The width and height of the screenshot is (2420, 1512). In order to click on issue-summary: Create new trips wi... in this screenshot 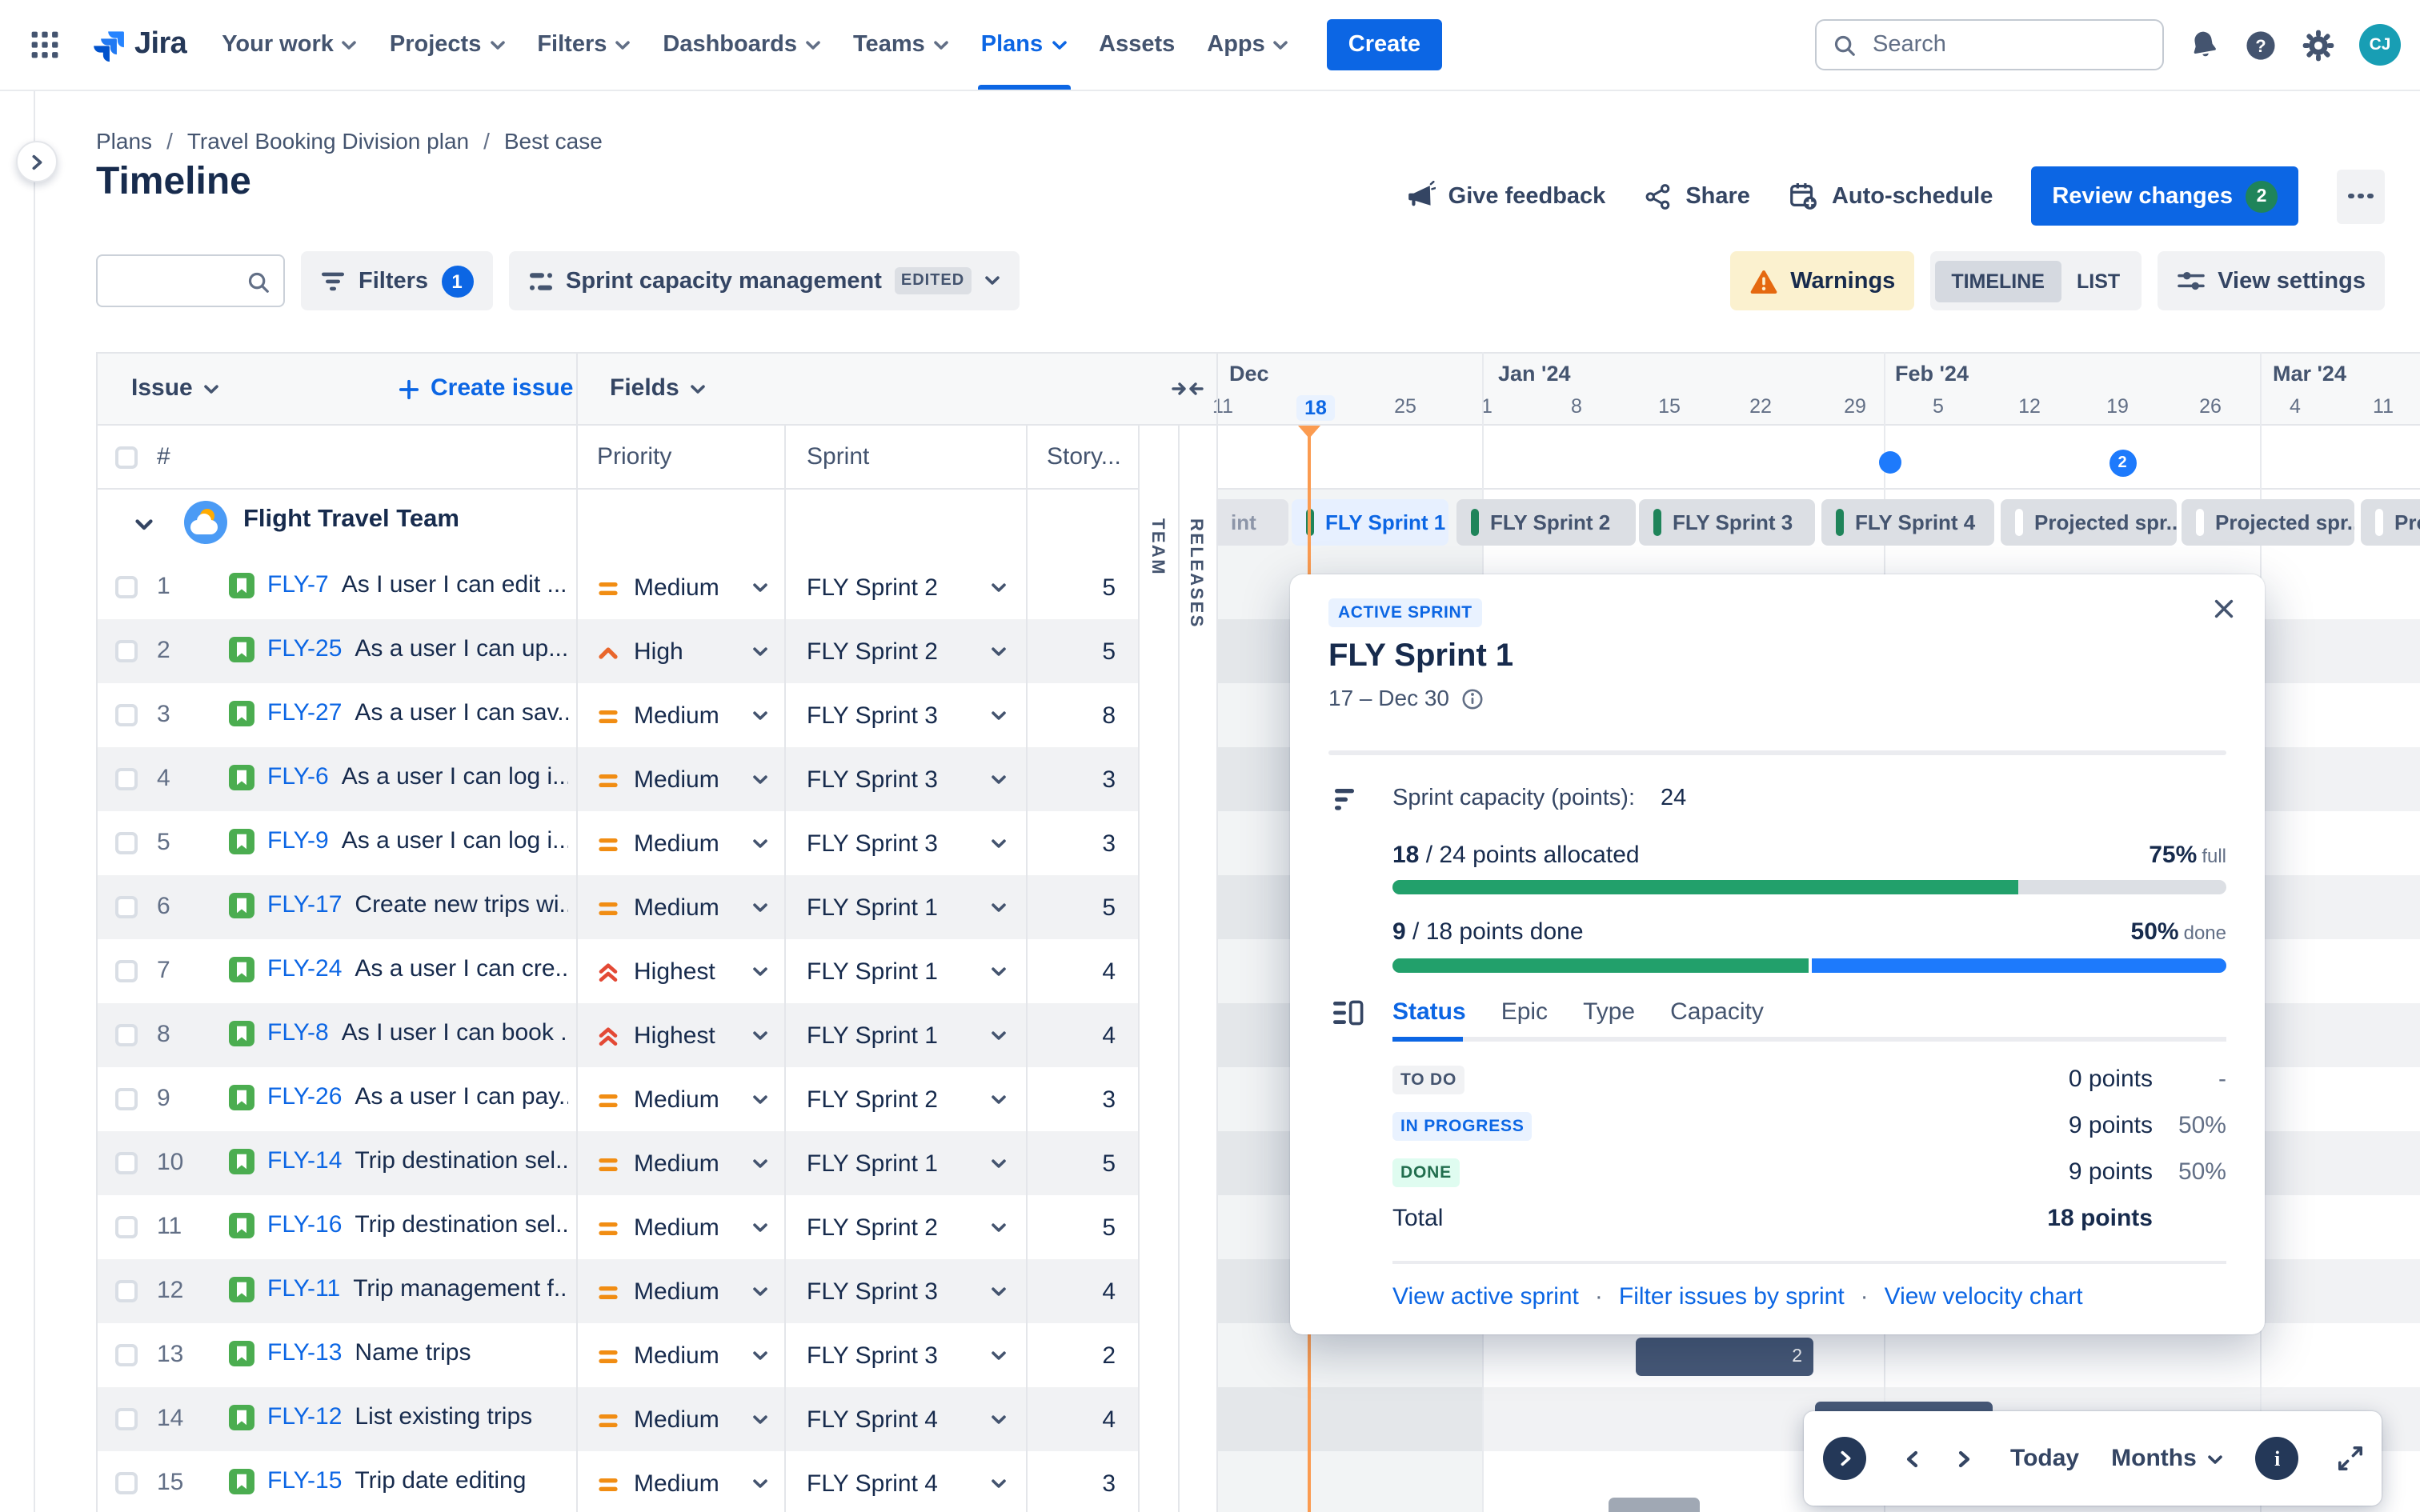, I will do `click(461, 904)`.